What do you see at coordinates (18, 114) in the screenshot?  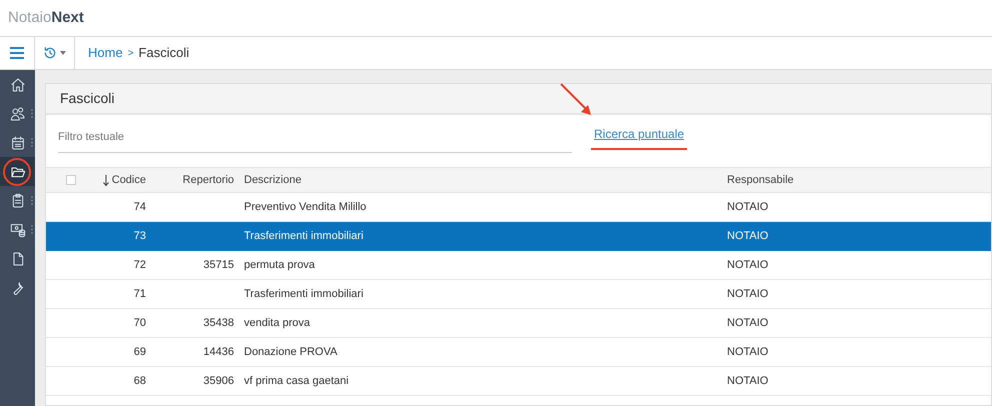 I see `users-icon` at bounding box center [18, 114].